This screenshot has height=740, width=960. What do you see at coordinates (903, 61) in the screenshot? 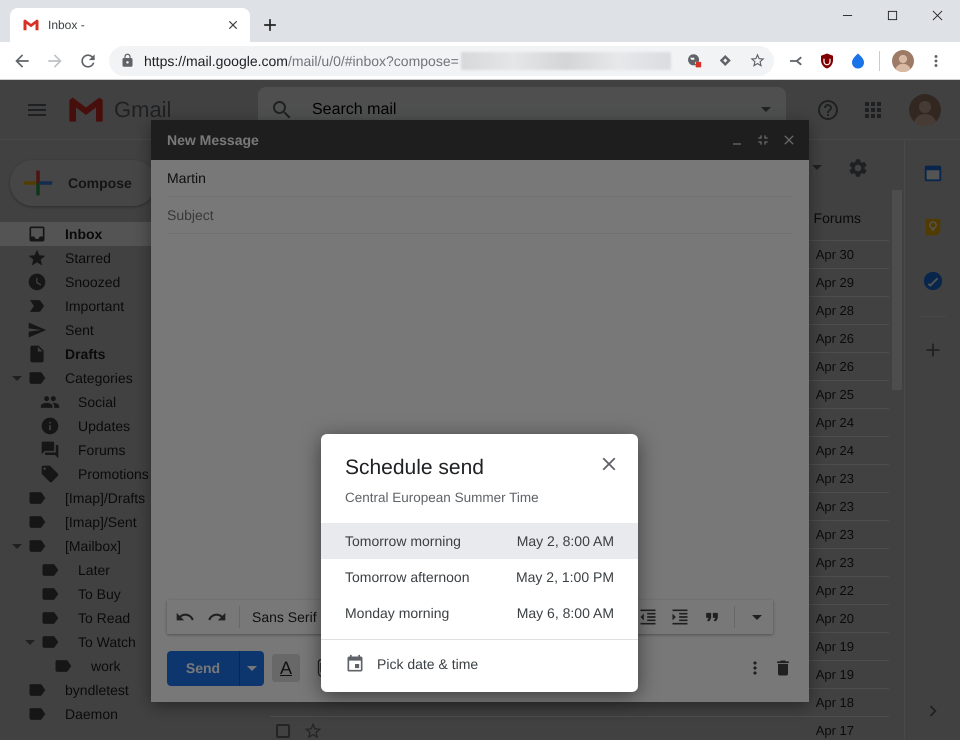
I see `avatar` at bounding box center [903, 61].